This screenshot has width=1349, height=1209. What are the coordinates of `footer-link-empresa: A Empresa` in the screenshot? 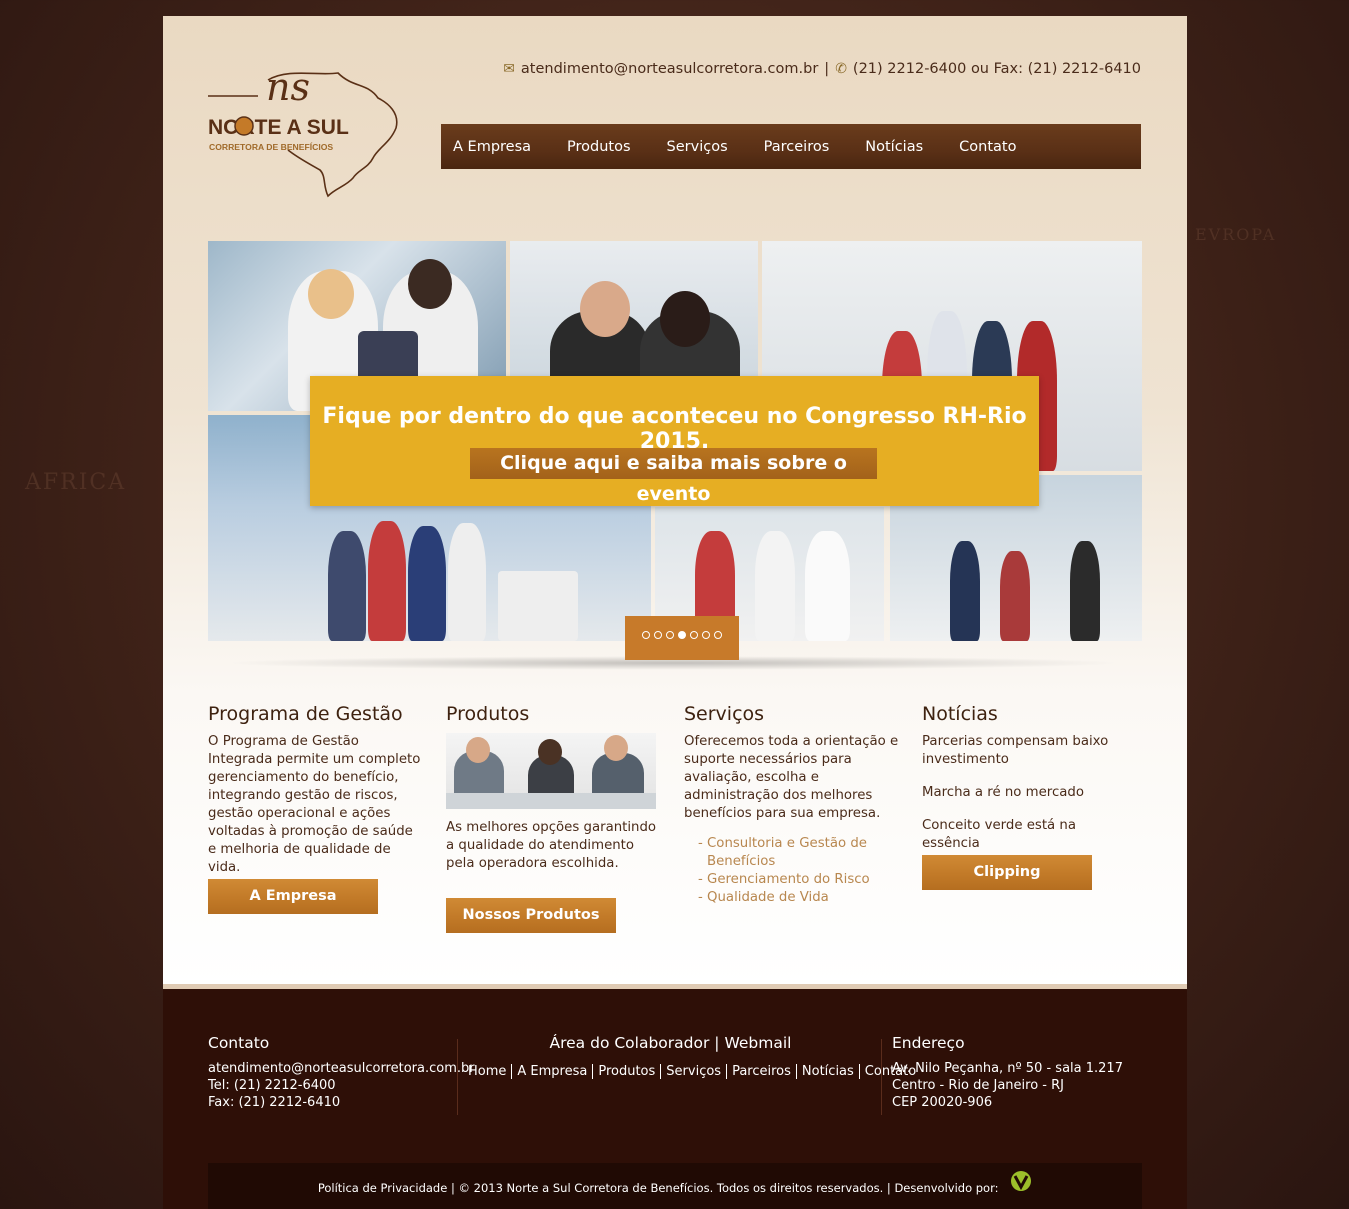 It's located at (553, 1071).